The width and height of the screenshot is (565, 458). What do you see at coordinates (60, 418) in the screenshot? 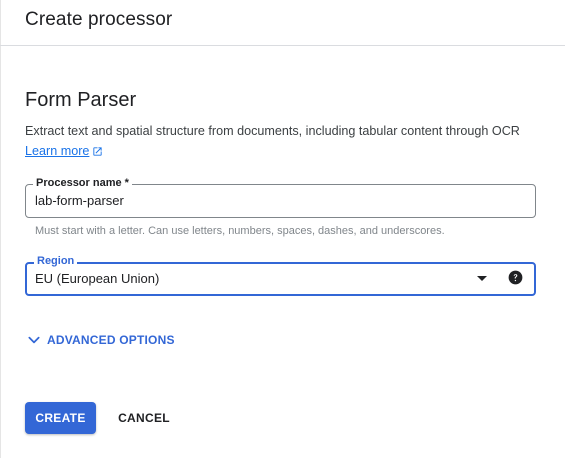
I see `create-button: CREATE` at bounding box center [60, 418].